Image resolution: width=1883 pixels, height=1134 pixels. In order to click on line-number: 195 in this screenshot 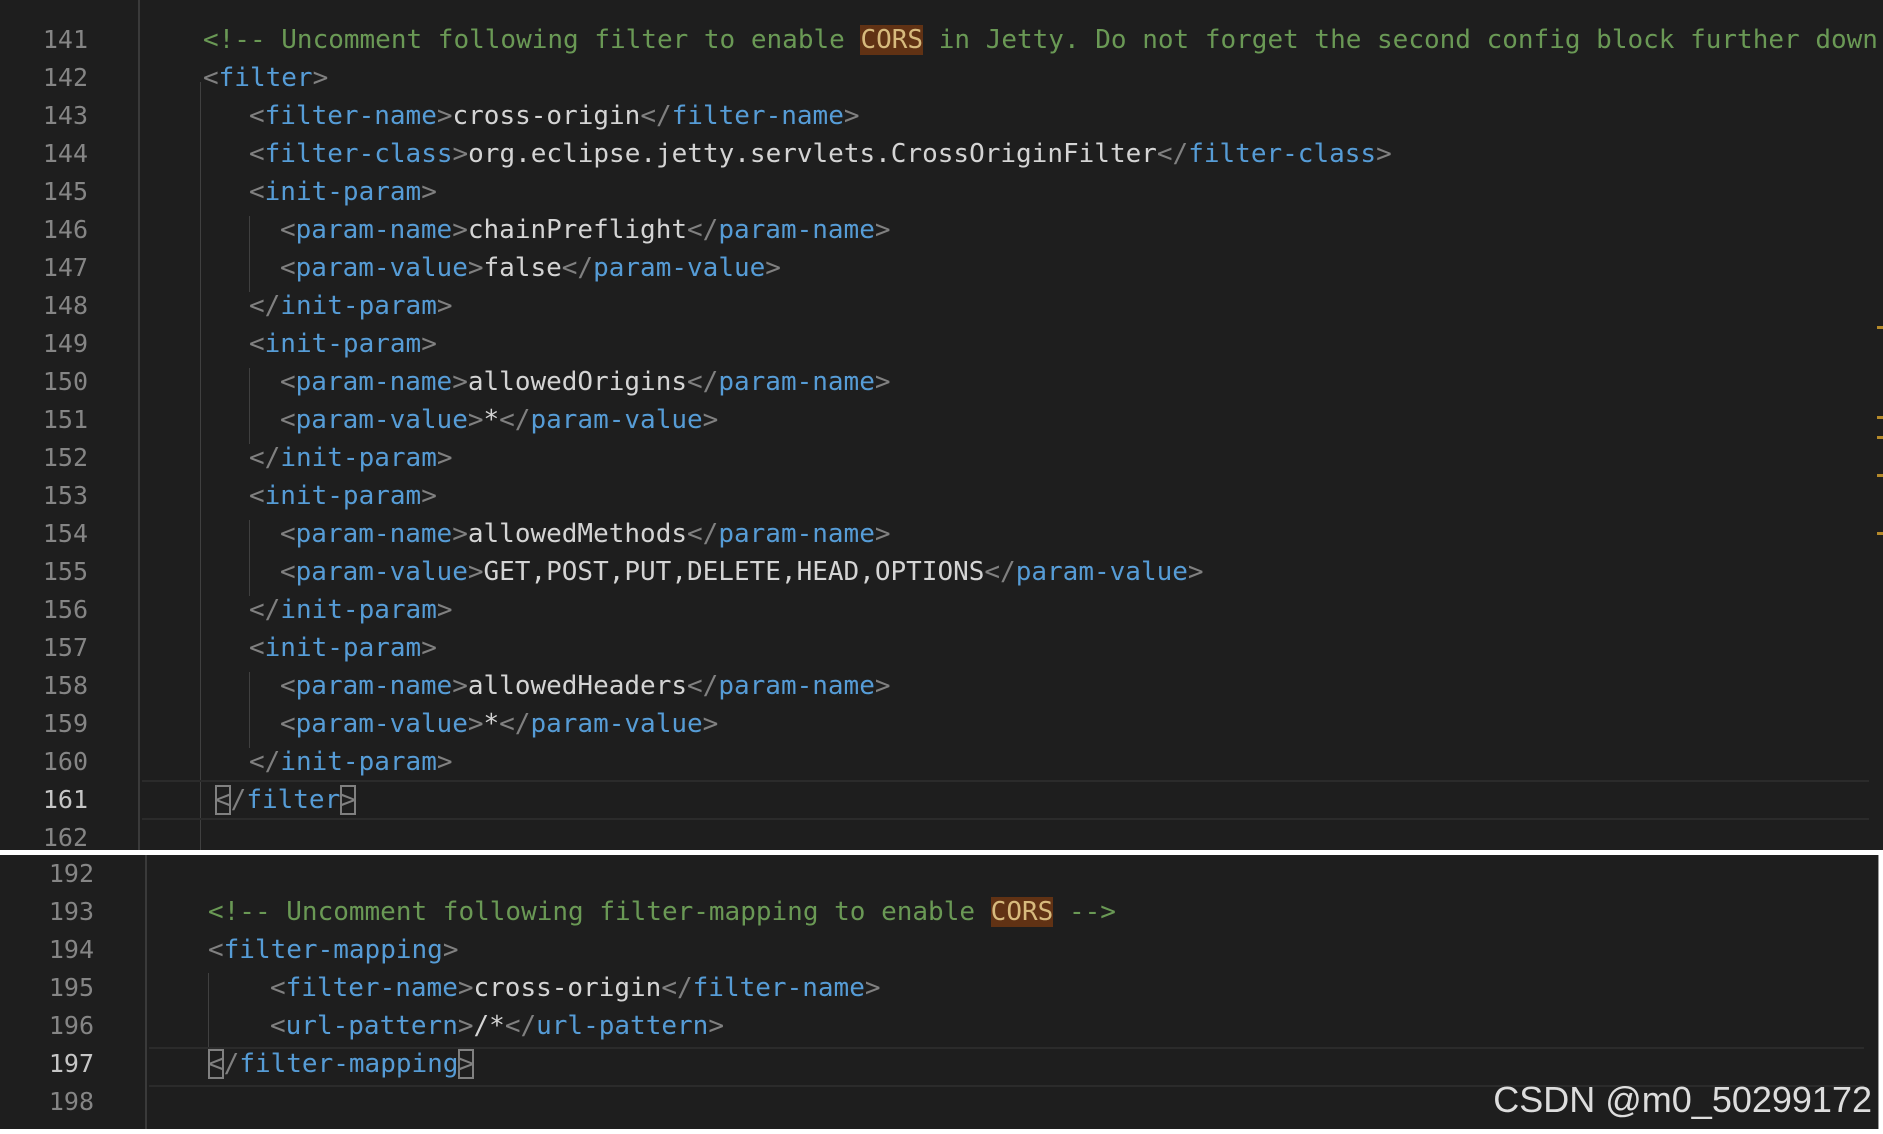, I will do `click(71, 987)`.